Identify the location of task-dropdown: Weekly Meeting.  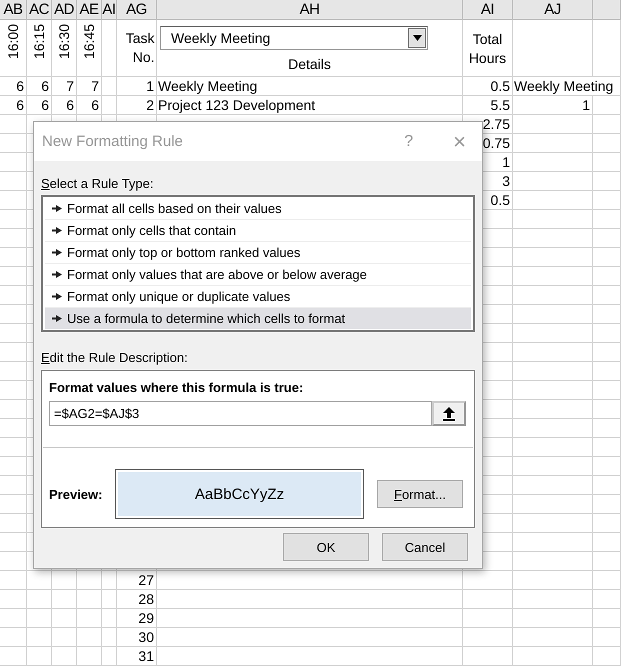
(294, 38).